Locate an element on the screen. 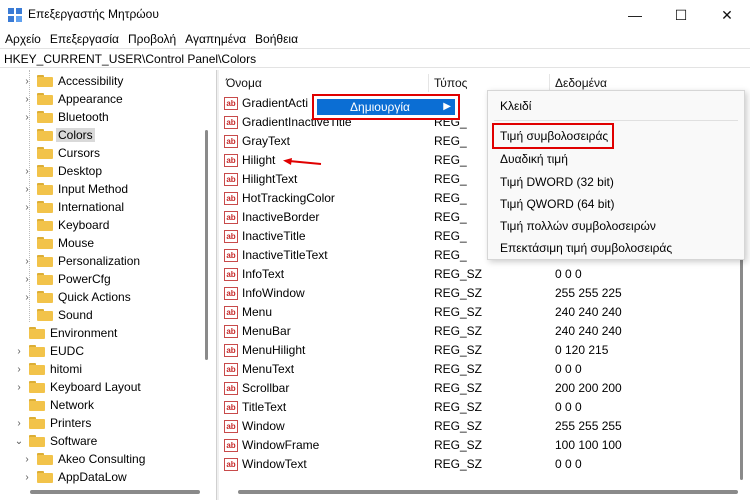 Image resolution: width=750 pixels, height=500 pixels. tree-item-label: Accessibility is located at coordinates (91, 81).